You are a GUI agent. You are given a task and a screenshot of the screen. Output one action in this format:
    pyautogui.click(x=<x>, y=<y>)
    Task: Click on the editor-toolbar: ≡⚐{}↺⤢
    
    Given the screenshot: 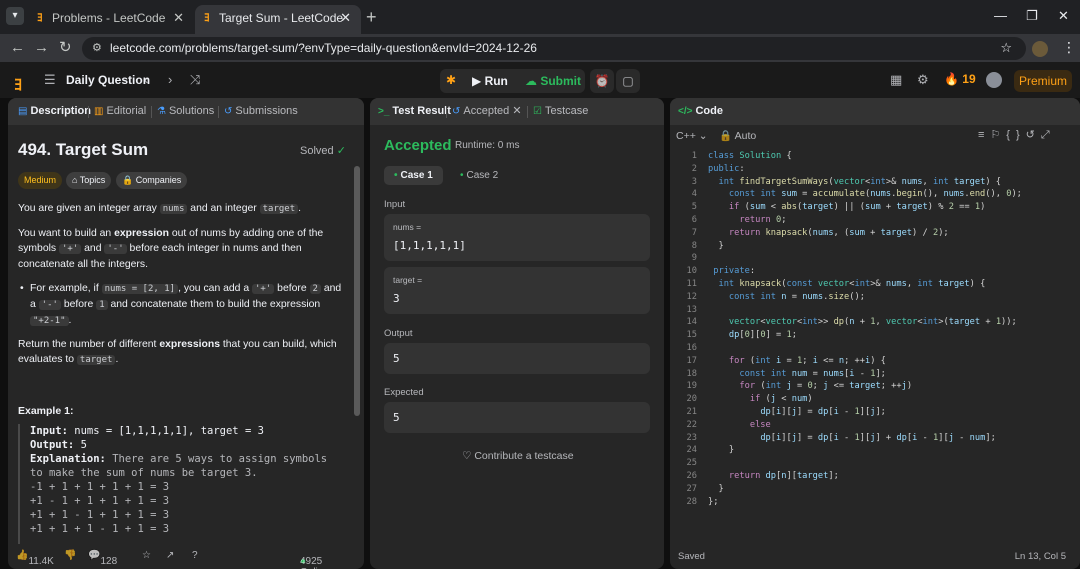 What is the action you would take?
    pyautogui.click(x=1017, y=135)
    